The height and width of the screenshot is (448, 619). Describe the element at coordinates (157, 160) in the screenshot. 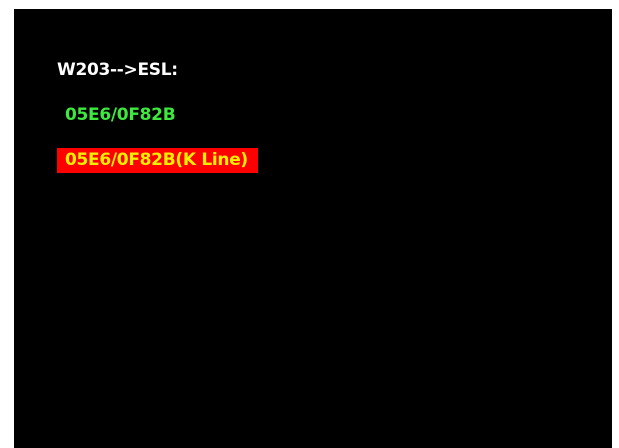

I see `menu-item-05e6-0f82b-k-line-selected: 05E6/0F82B(K Line)` at that location.